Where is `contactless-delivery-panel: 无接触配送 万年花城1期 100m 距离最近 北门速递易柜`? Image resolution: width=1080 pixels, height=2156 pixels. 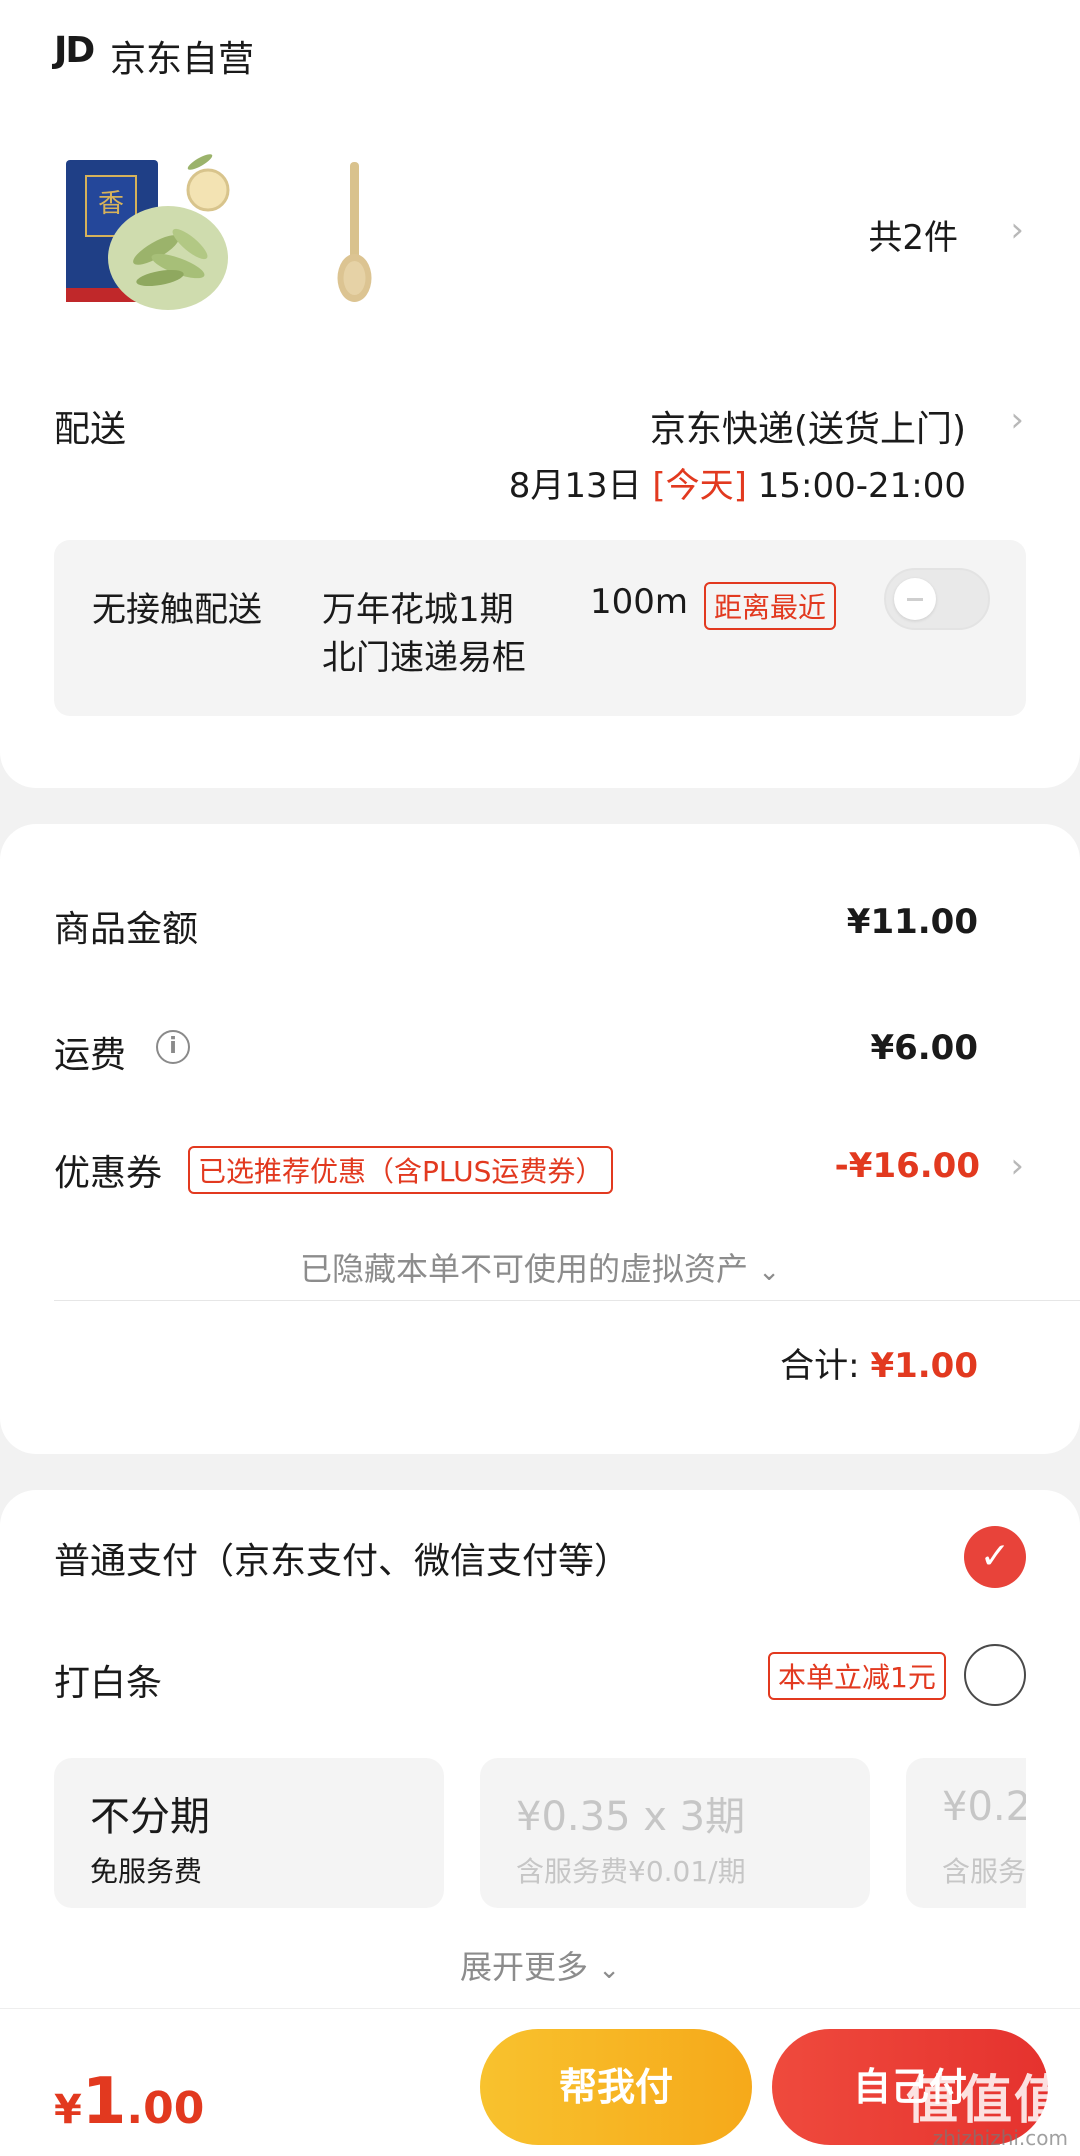 contactless-delivery-panel: 无接触配送 万年花城1期 100m 距离最近 北门速递易柜 is located at coordinates (540, 628).